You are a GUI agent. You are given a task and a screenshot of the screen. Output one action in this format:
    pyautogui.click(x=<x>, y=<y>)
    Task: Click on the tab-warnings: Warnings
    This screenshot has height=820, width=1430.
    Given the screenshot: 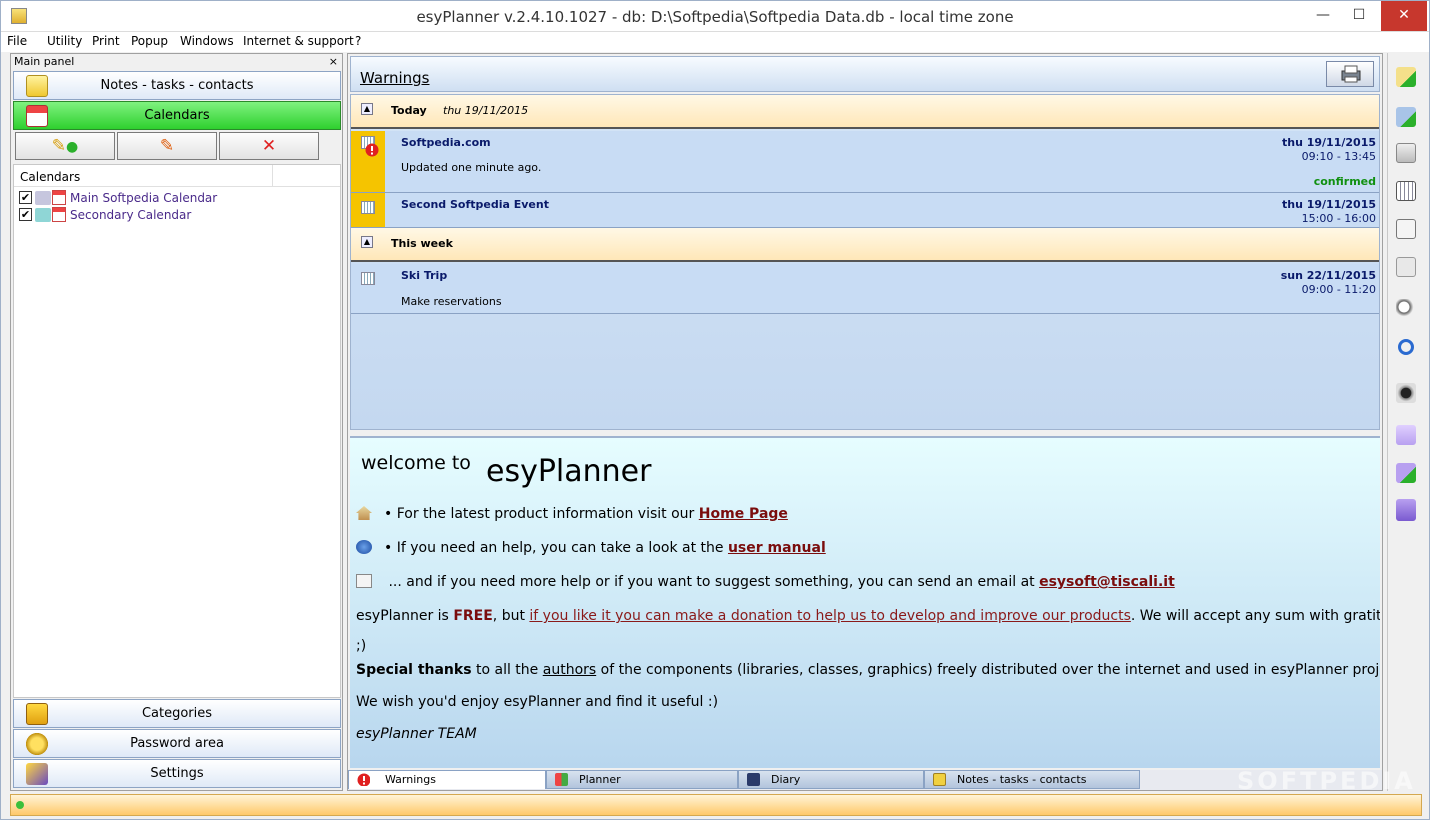 What is the action you would take?
    pyautogui.click(x=447, y=779)
    